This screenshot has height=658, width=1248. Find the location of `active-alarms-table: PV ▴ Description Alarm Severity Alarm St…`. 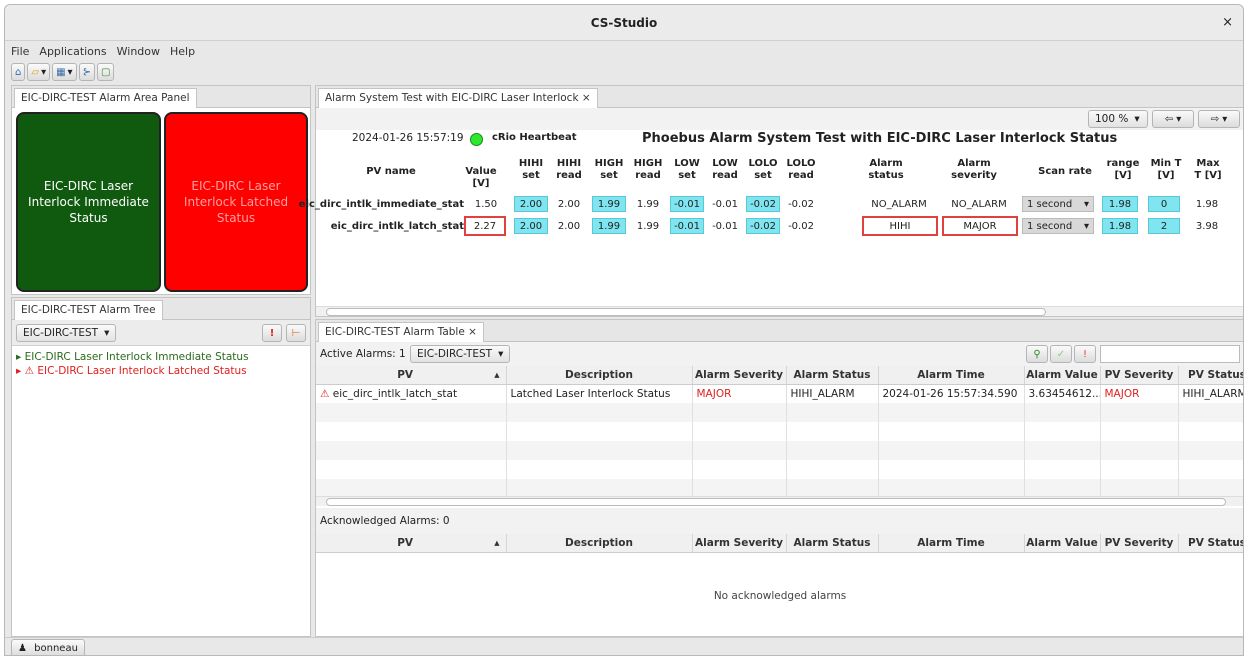

active-alarms-table: PV ▴ Description Alarm Severity Alarm St… is located at coordinates (779, 431).